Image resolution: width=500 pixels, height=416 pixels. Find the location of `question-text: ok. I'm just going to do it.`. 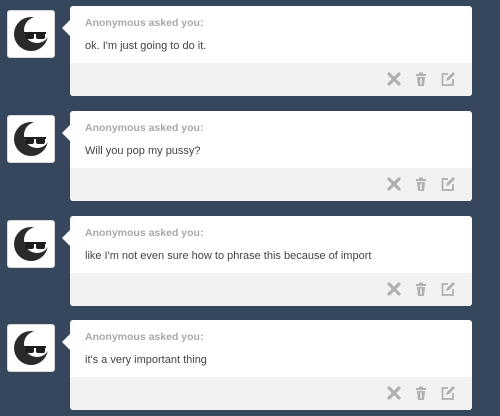

question-text: ok. I'm just going to do it. is located at coordinates (146, 46).